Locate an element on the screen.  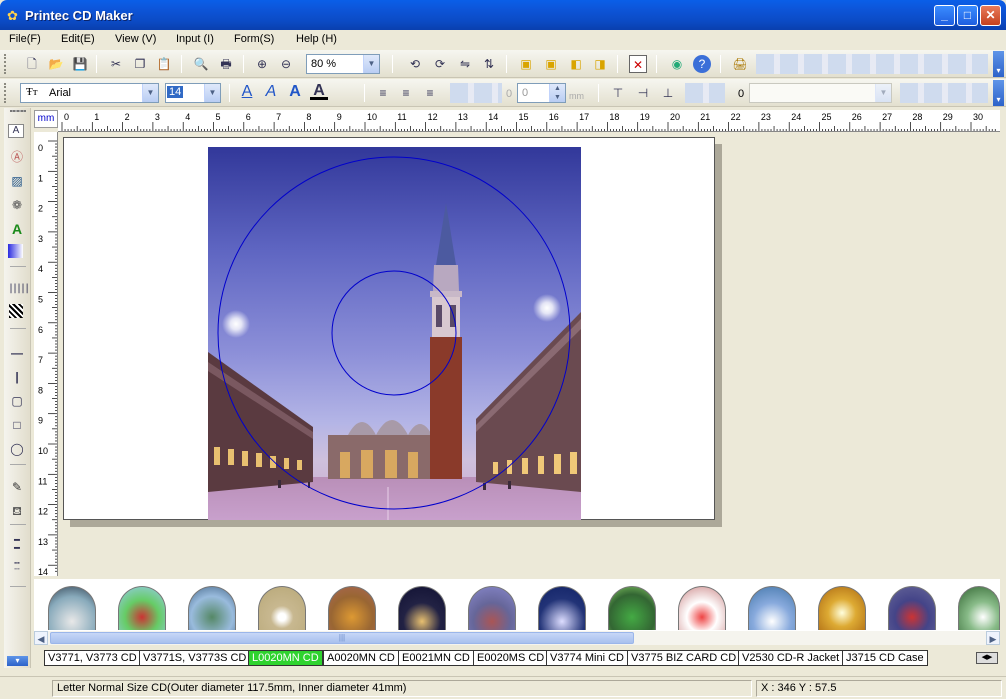
rotation-select: ▼ is located at coordinates (820, 93).